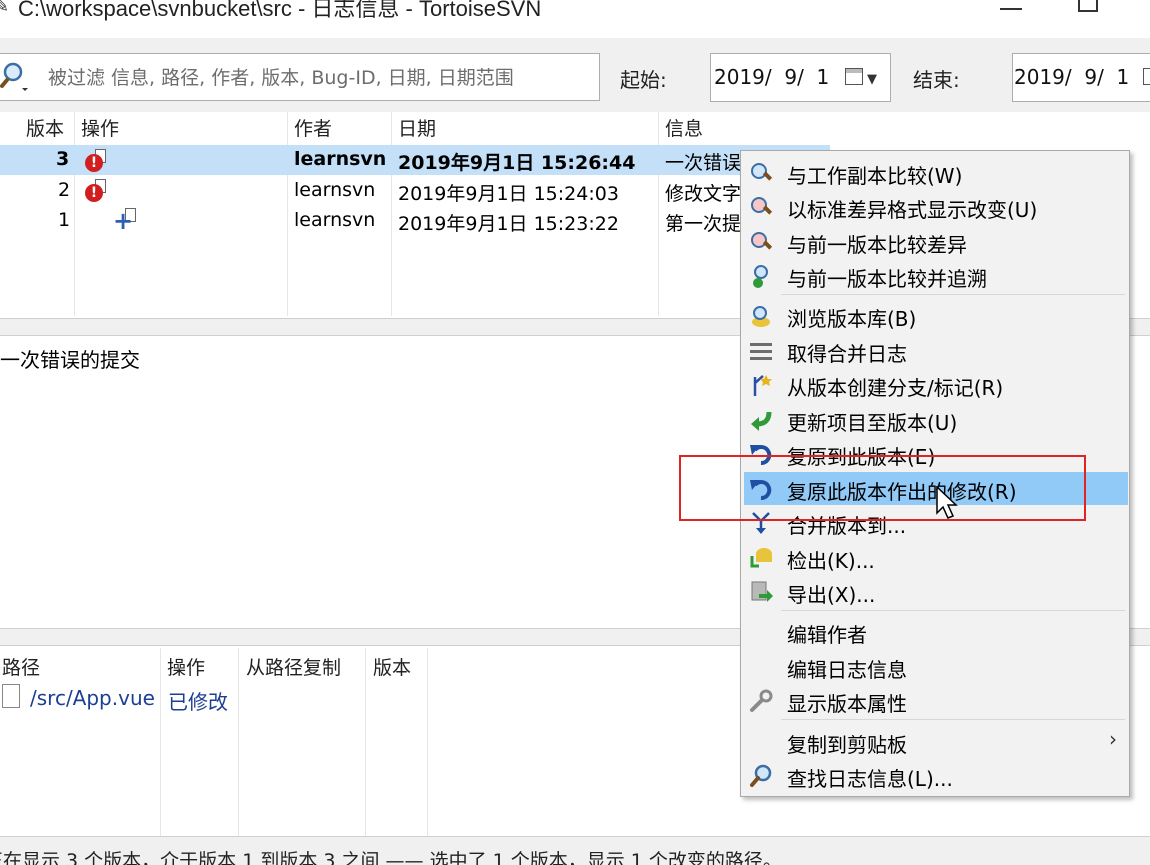 This screenshot has height=865, width=1150. What do you see at coordinates (1072, 77) in the screenshot?
I see `end-date-value: 2019/ 9/ 1` at bounding box center [1072, 77].